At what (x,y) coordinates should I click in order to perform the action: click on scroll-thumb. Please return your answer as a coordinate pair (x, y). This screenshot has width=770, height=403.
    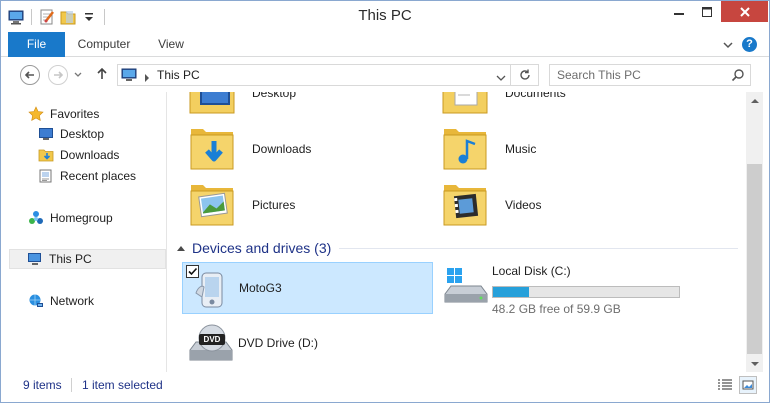
    Looking at the image, I should click on (754, 259).